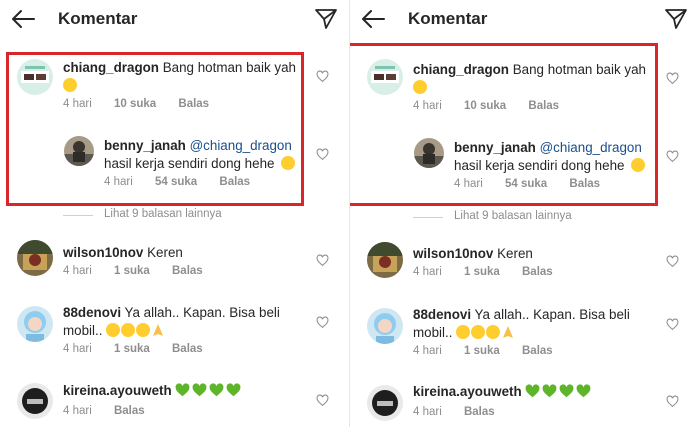  I want to click on comment-text: wilson10nov Keren, so click(473, 253).